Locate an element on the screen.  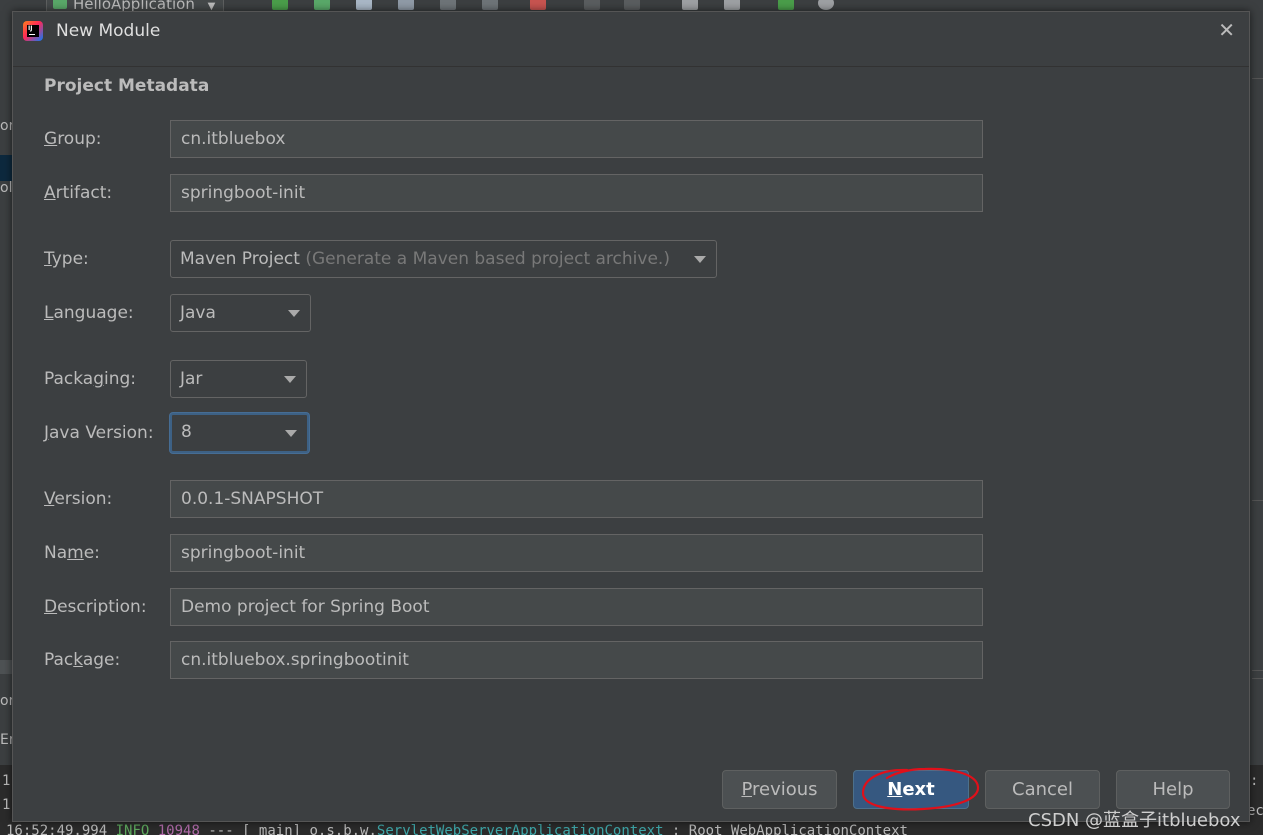
rerun-icon is located at coordinates (280, 5).